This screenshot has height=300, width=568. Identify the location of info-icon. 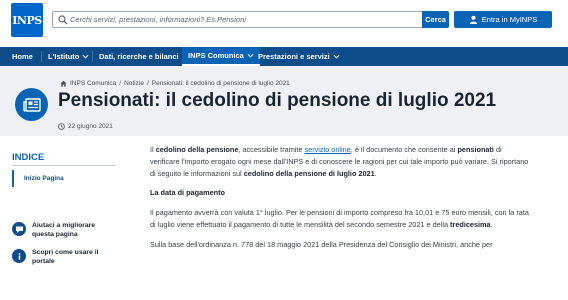
(19, 256).